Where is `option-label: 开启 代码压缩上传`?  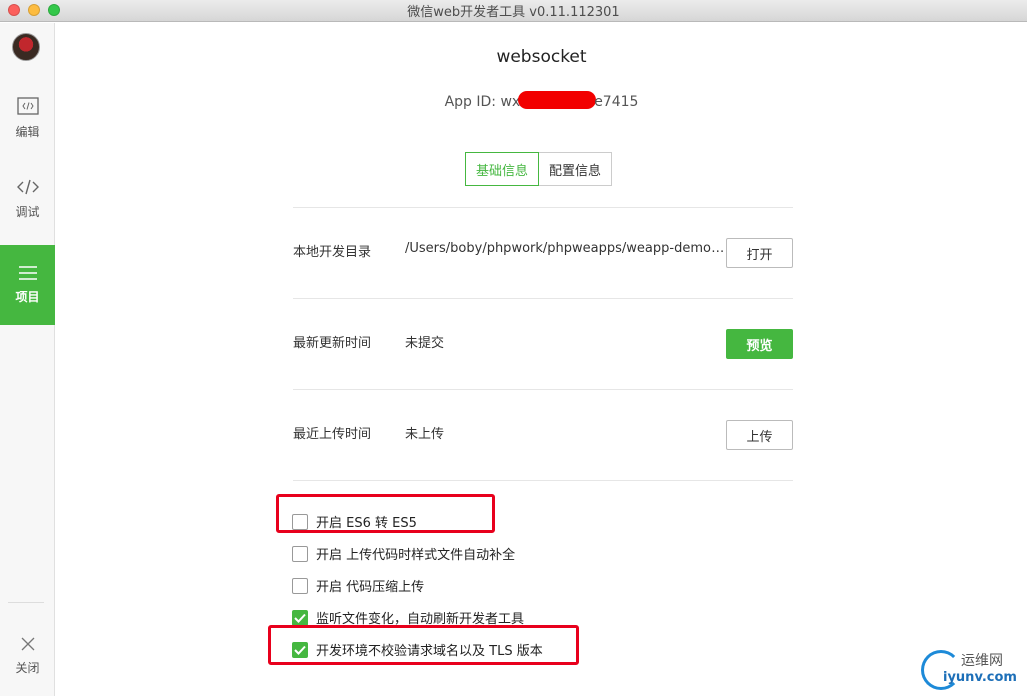
option-label: 开启 代码压缩上传 is located at coordinates (370, 587).